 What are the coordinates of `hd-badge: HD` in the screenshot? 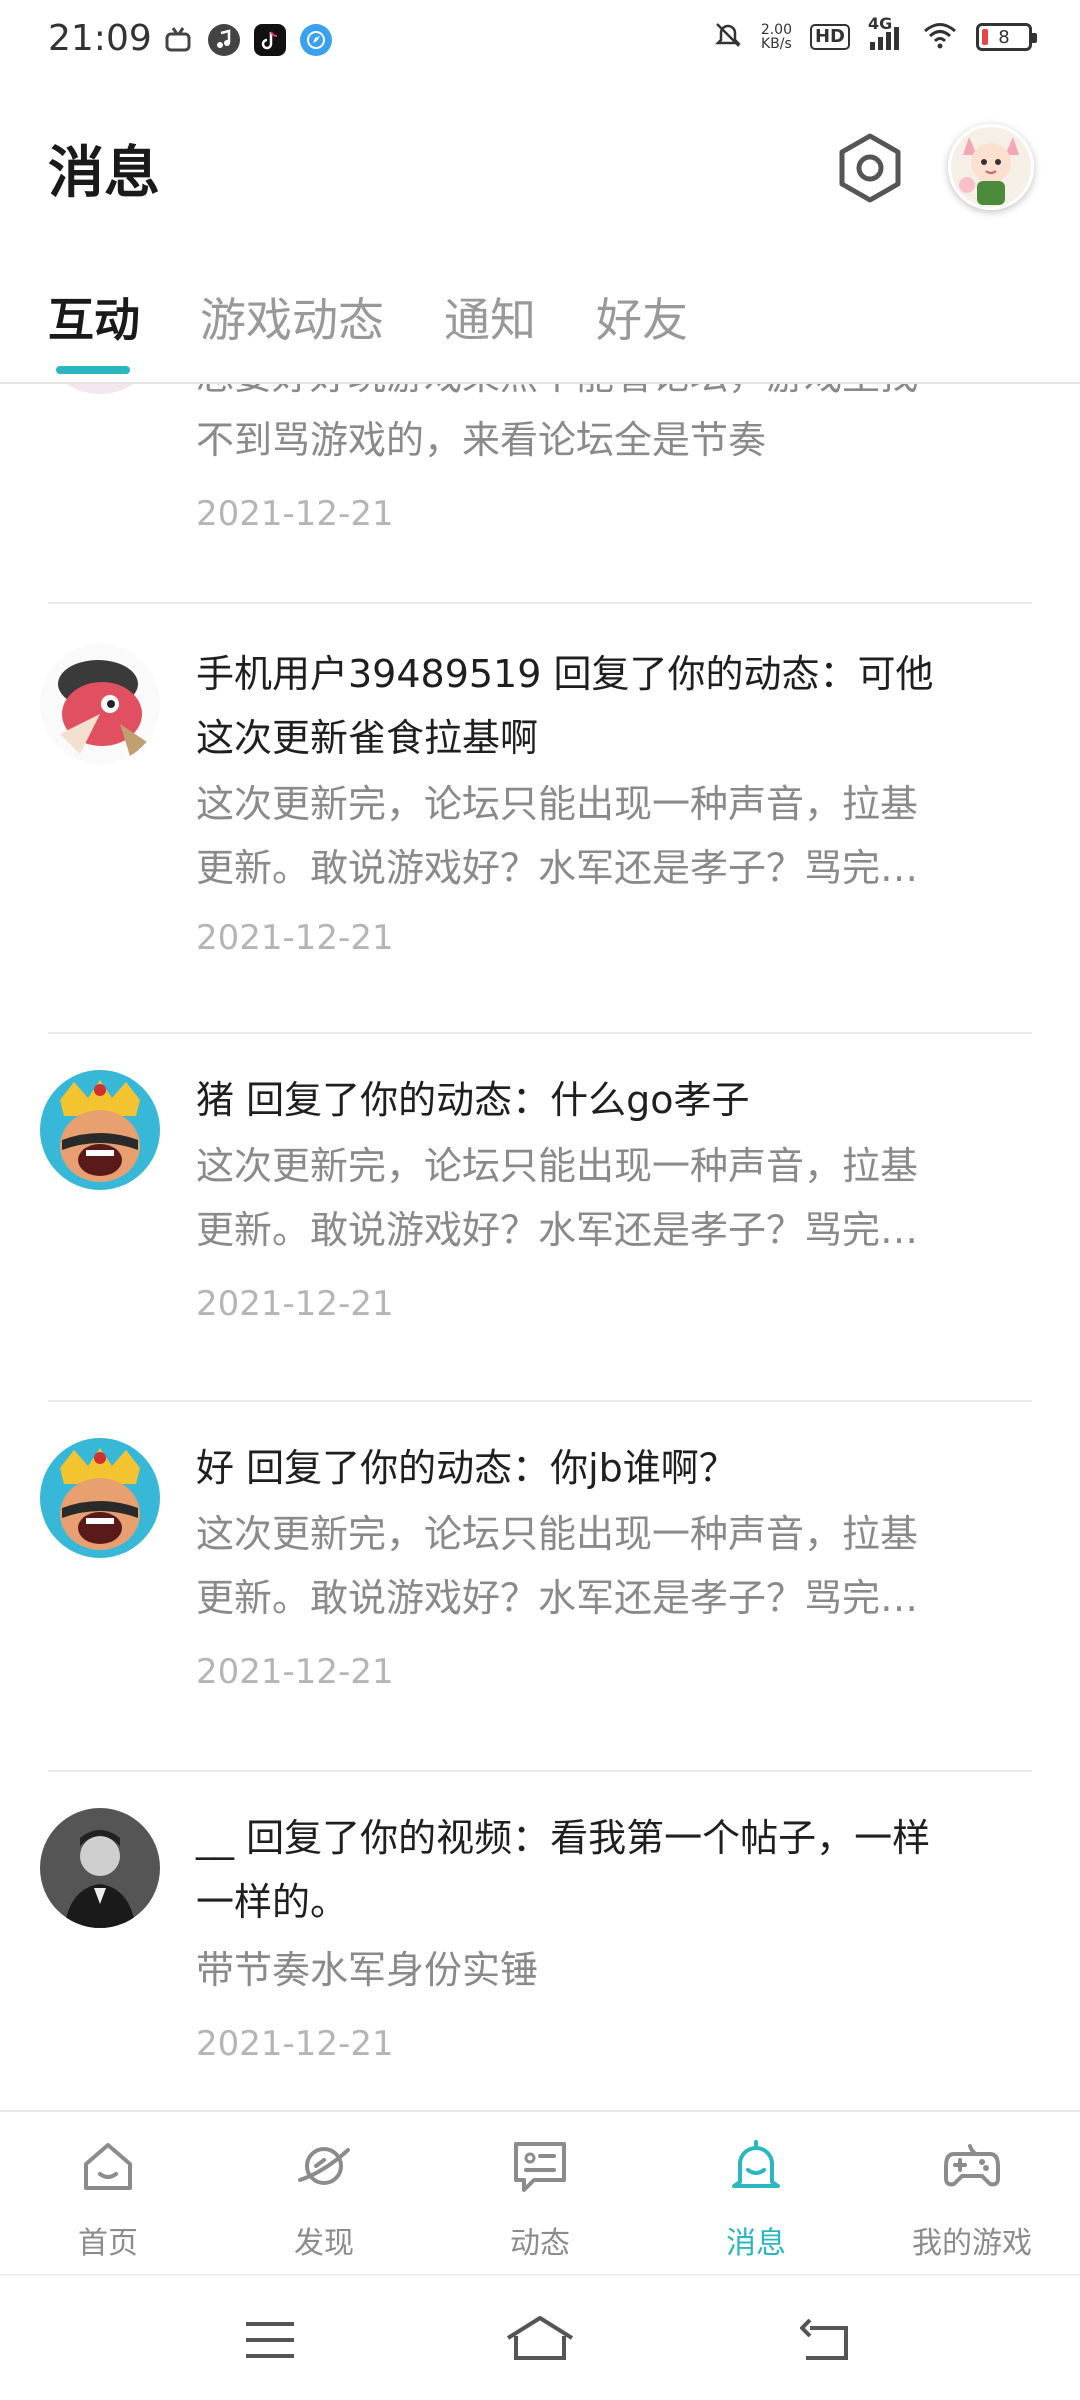 It's located at (829, 37).